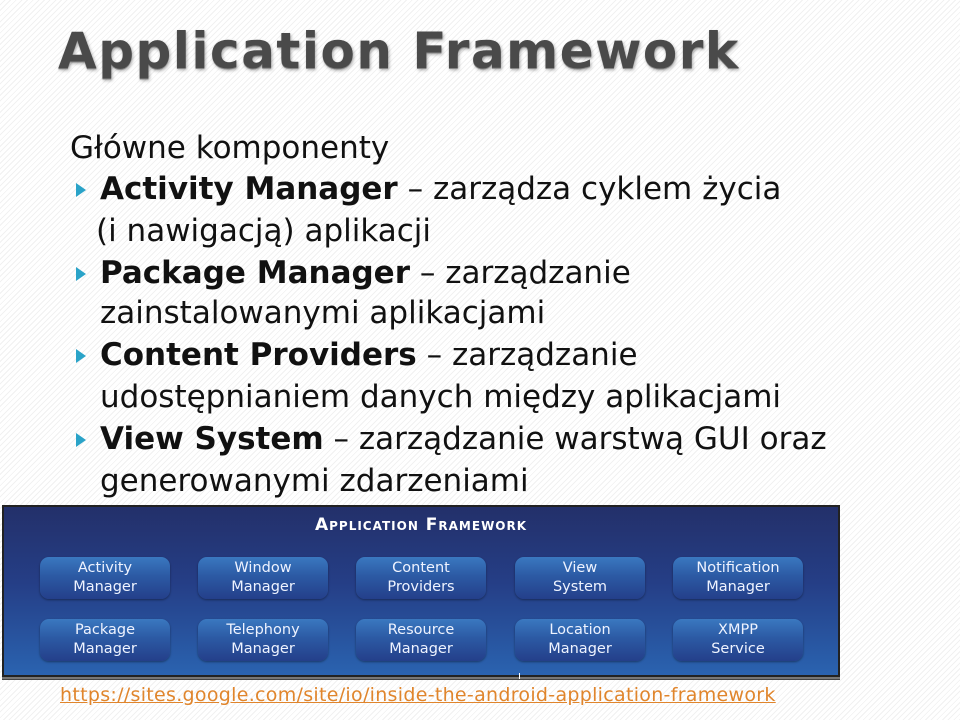 The image size is (960, 720). I want to click on bullet-continuation-text: generowanymi zdarzeniami, so click(314, 481).